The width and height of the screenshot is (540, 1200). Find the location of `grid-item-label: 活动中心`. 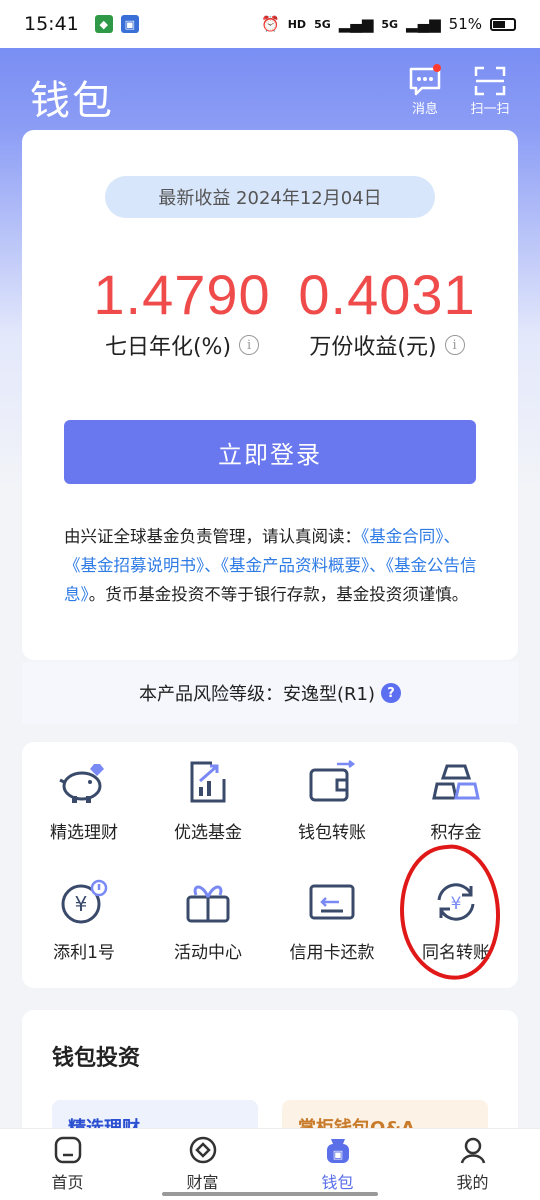

grid-item-label: 活动中心 is located at coordinates (208, 953).